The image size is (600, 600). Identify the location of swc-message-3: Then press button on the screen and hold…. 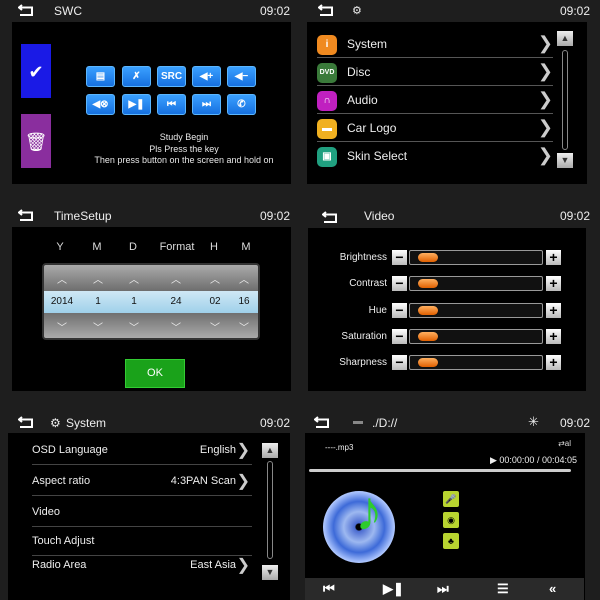
(184, 160).